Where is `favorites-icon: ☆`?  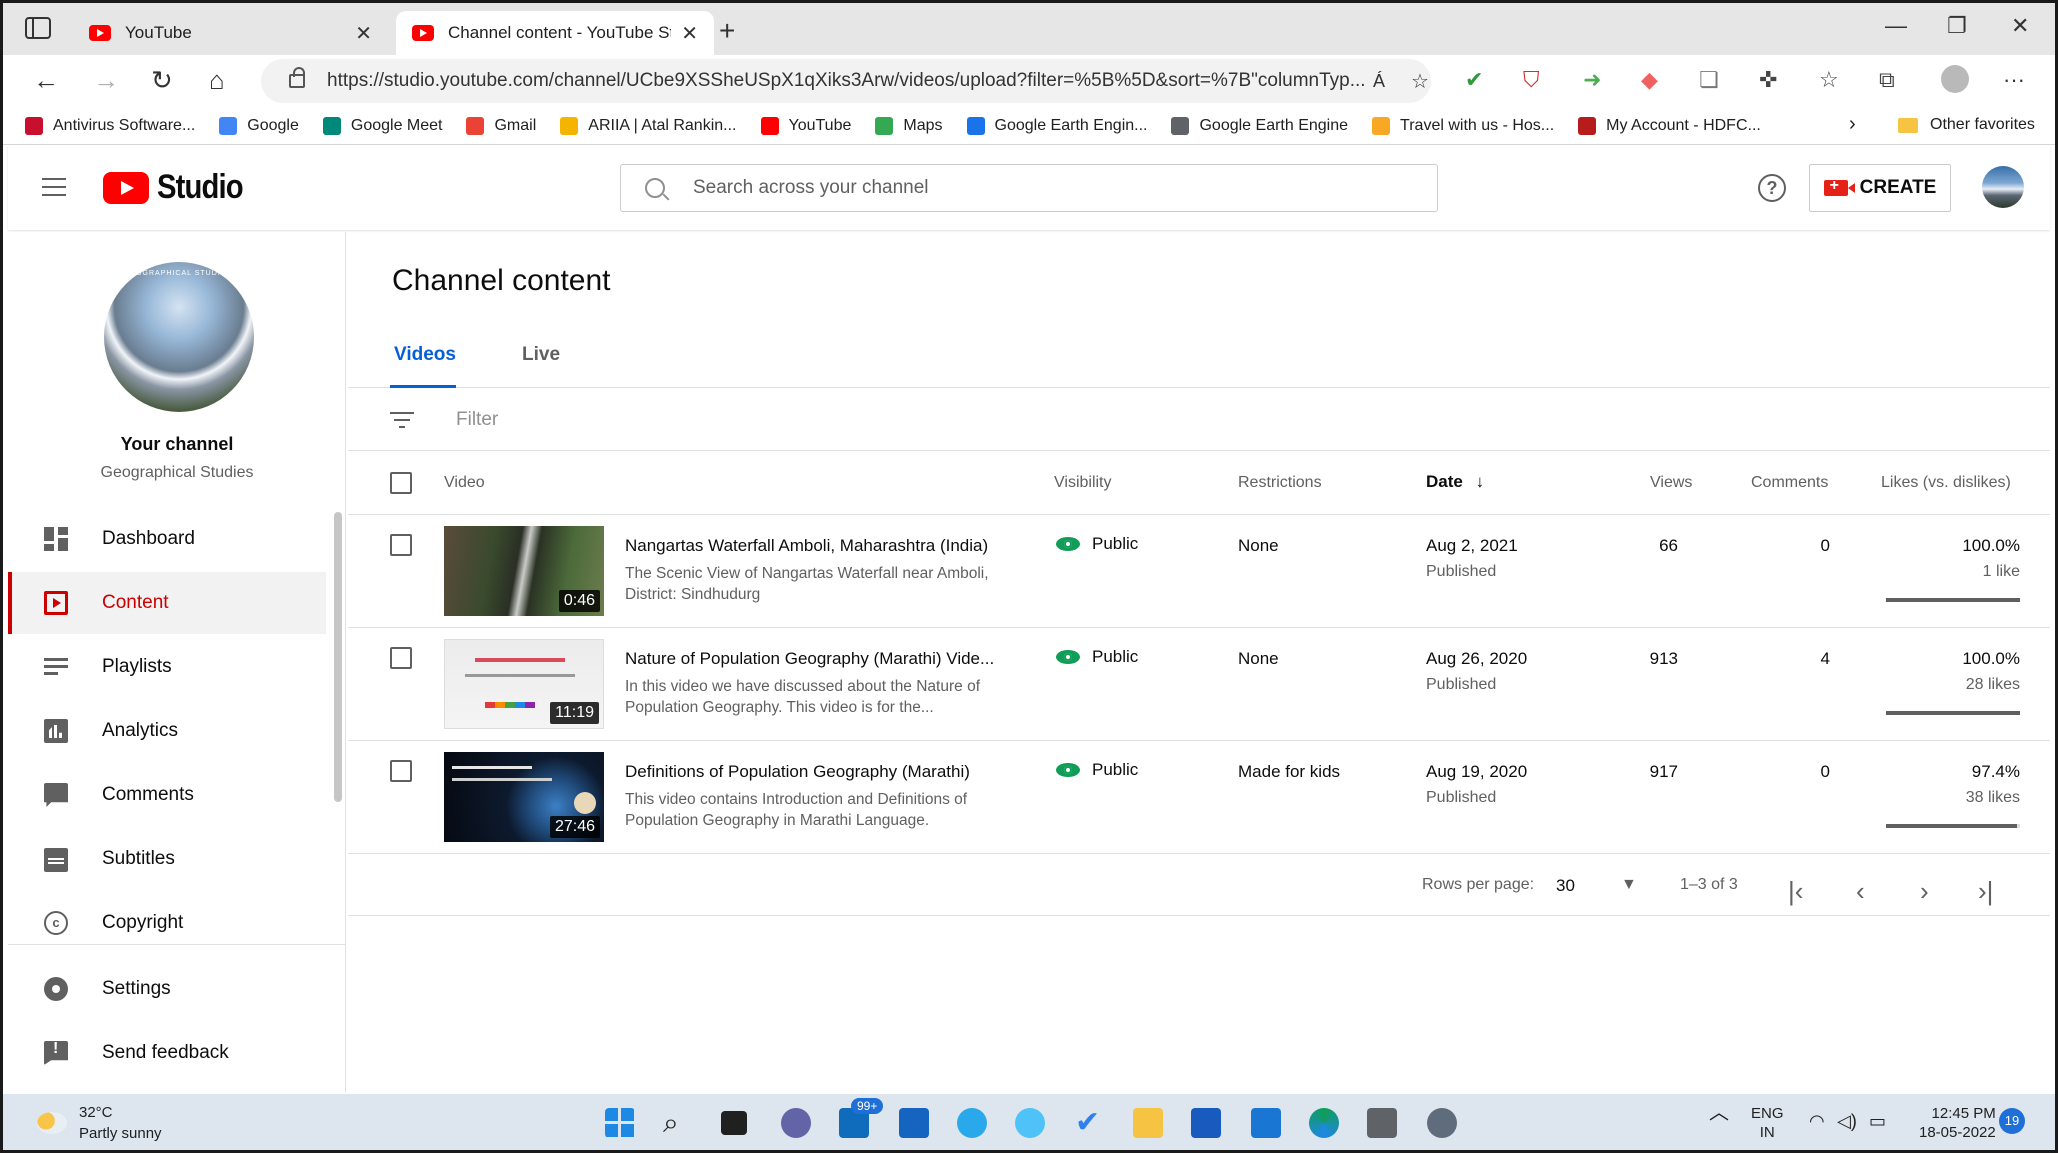 favorites-icon: ☆ is located at coordinates (1829, 80).